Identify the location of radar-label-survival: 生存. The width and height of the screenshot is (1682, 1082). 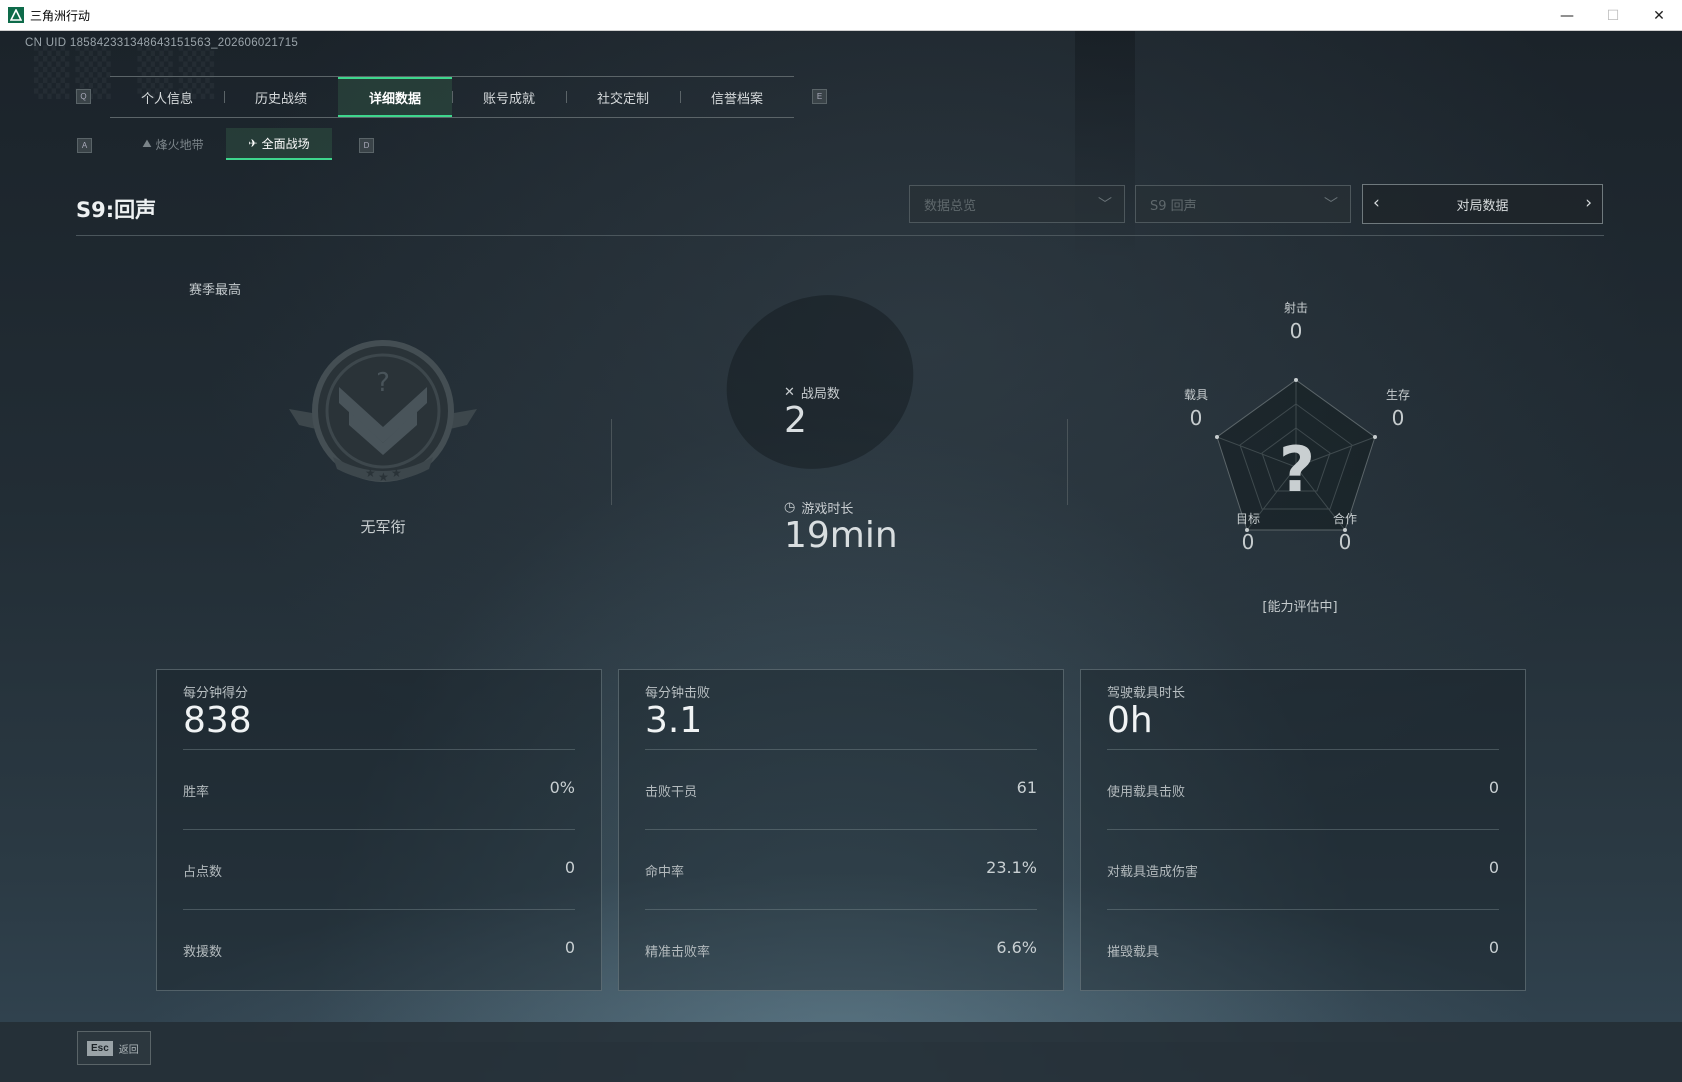
(1397, 395).